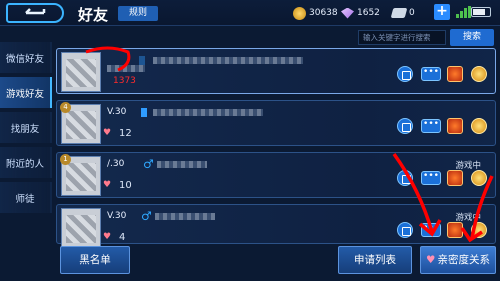  Describe the element at coordinates (80, 175) in the screenshot. I see `avatar: 1` at that location.